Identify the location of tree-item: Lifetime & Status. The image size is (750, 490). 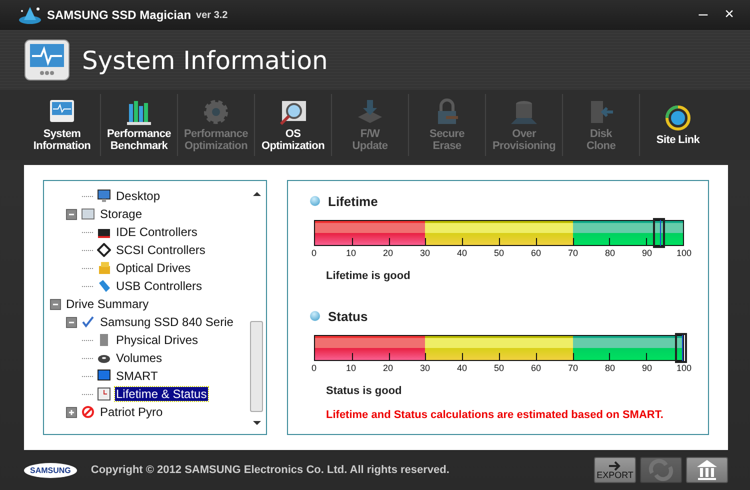
(161, 394).